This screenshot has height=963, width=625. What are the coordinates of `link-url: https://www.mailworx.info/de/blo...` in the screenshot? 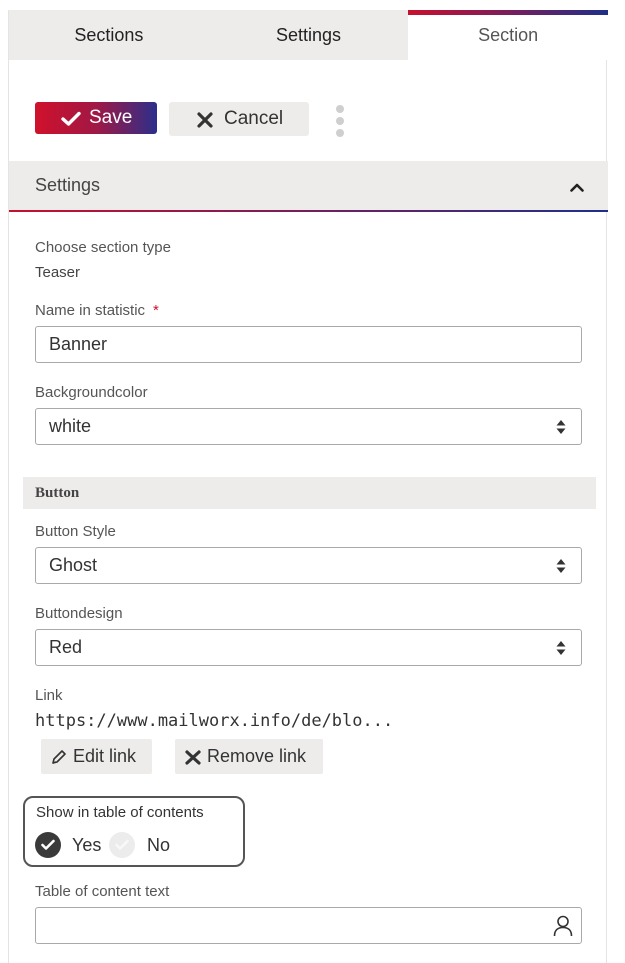 It's located at (214, 721).